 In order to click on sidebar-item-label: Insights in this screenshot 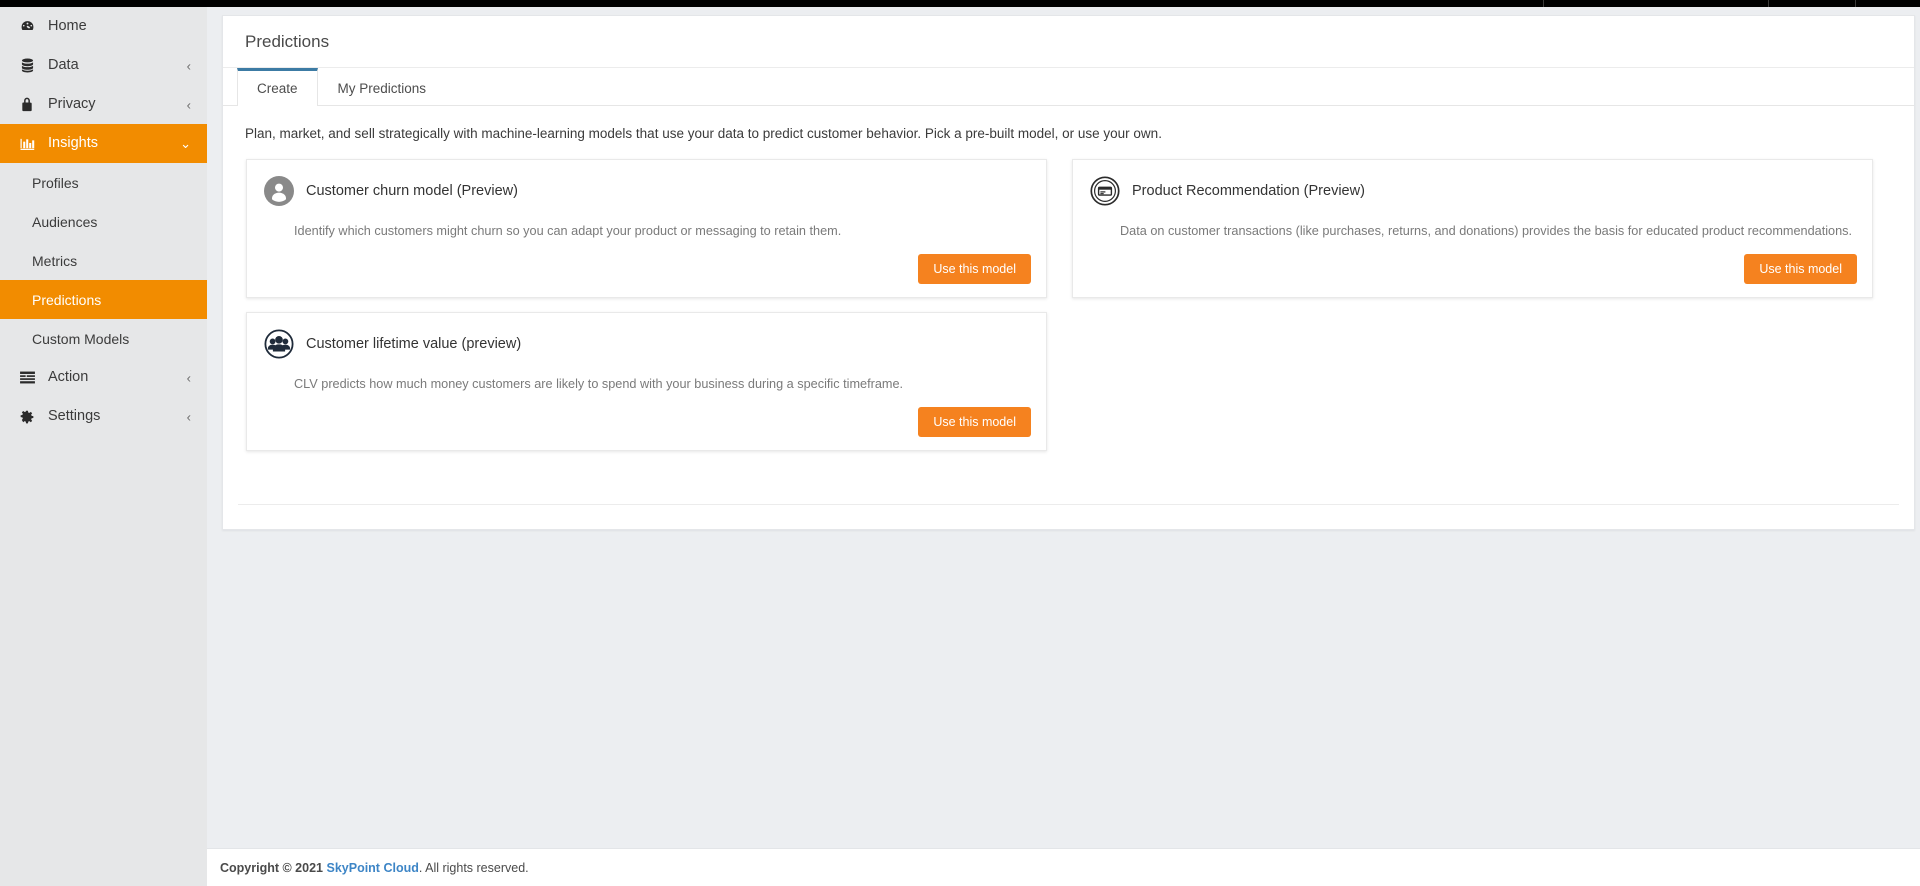, I will do `click(73, 143)`.